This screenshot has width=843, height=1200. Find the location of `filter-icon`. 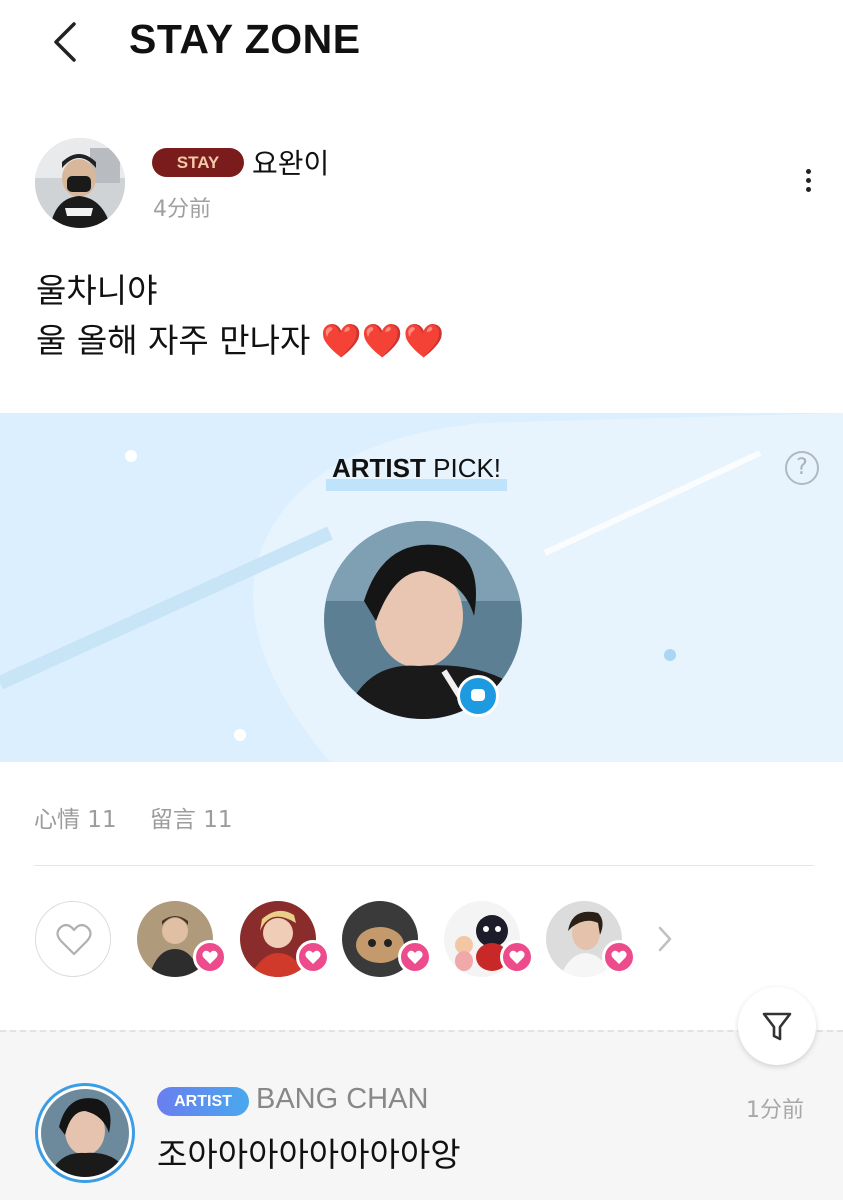

filter-icon is located at coordinates (777, 1026).